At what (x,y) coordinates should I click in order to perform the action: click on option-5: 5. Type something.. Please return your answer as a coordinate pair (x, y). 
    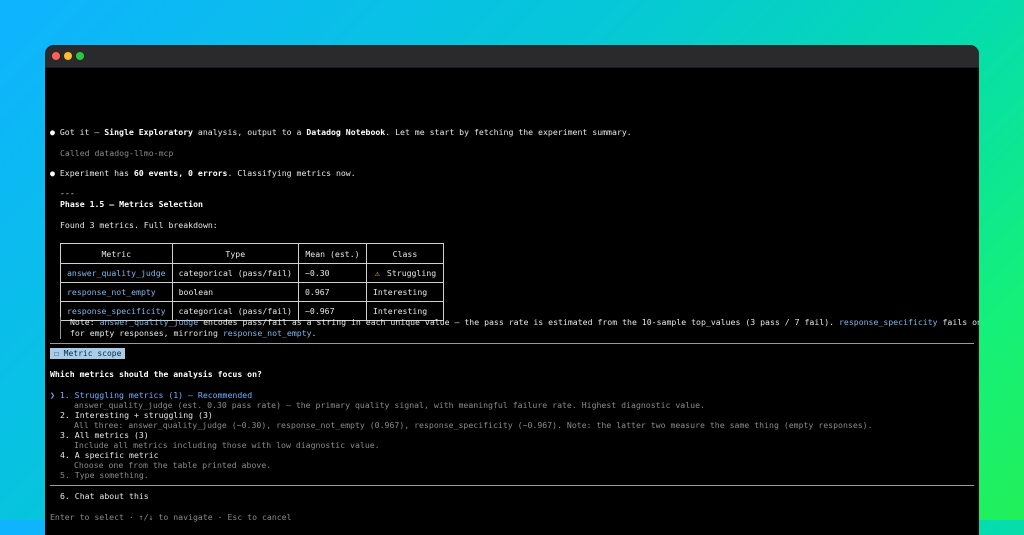
    Looking at the image, I should click on (104, 475).